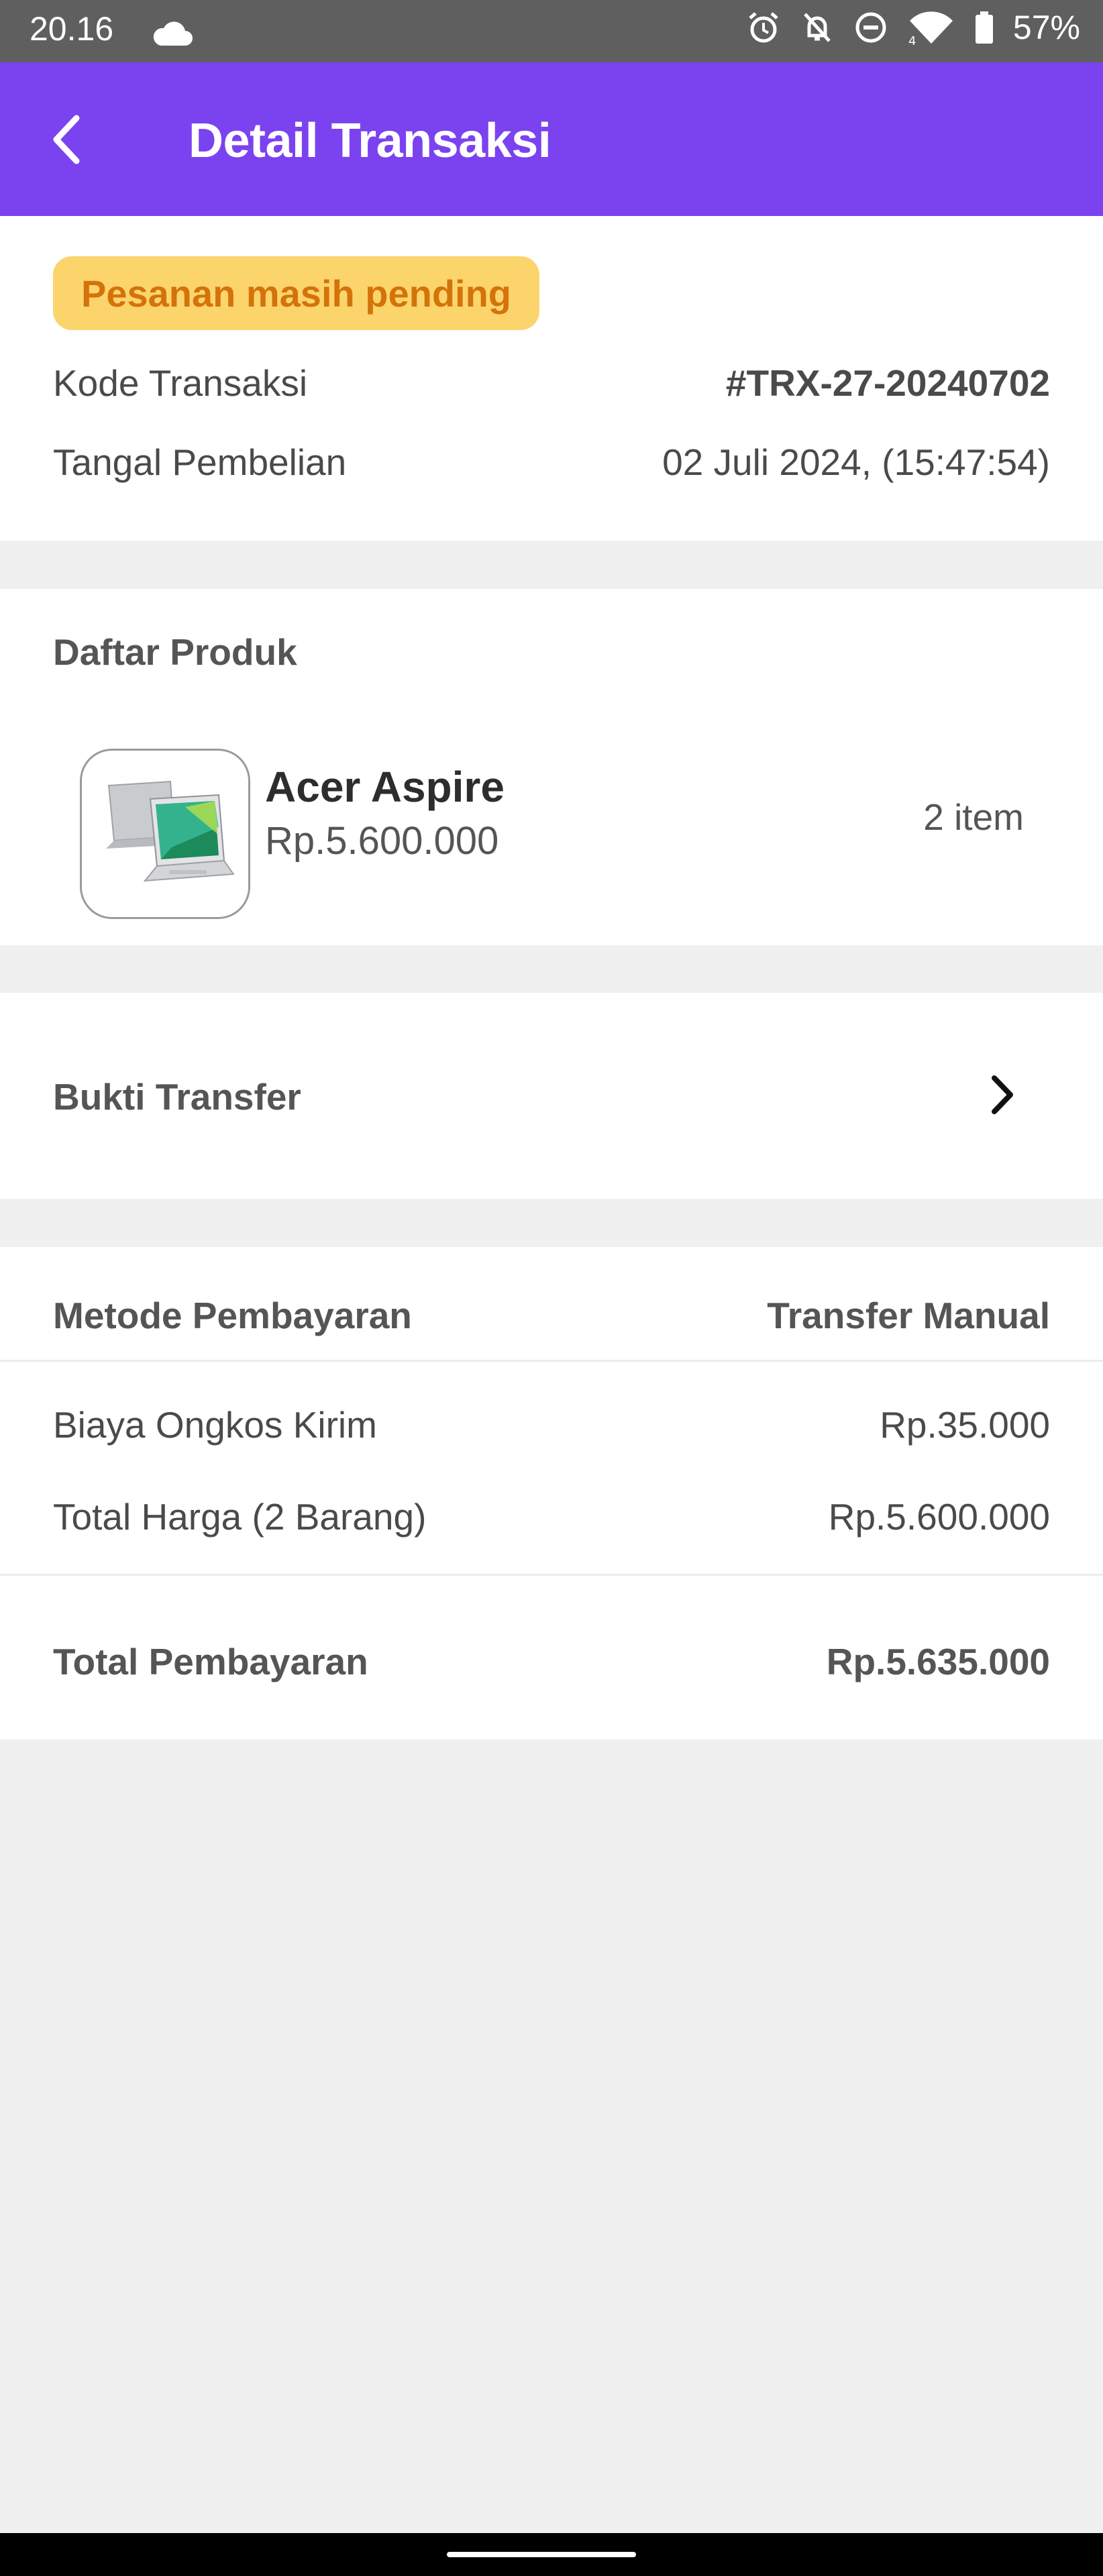 This screenshot has height=2576, width=1103. I want to click on total-payment-label: Total Pembayaran, so click(211, 1661).